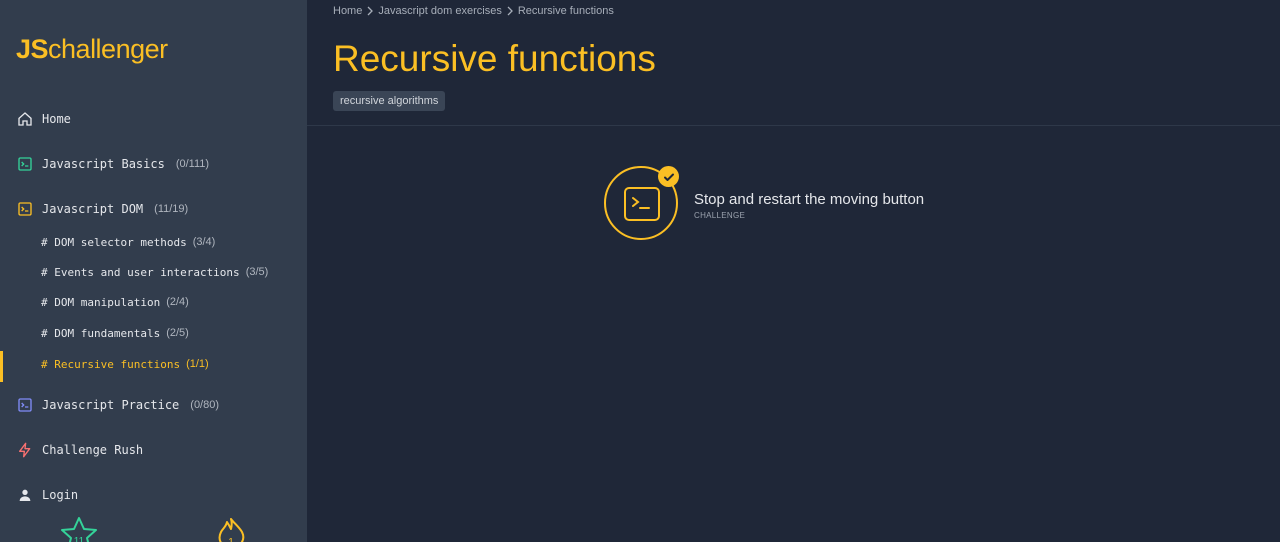  I want to click on progress-count: (2/4), so click(177, 302).